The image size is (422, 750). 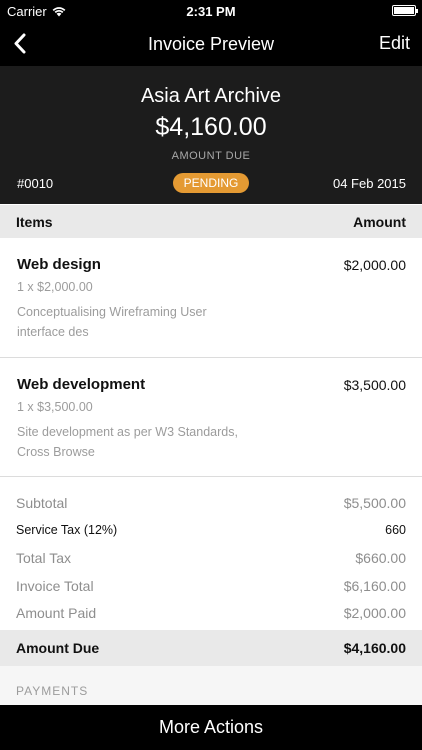 I want to click on service-tax-value: 660, so click(x=395, y=530).